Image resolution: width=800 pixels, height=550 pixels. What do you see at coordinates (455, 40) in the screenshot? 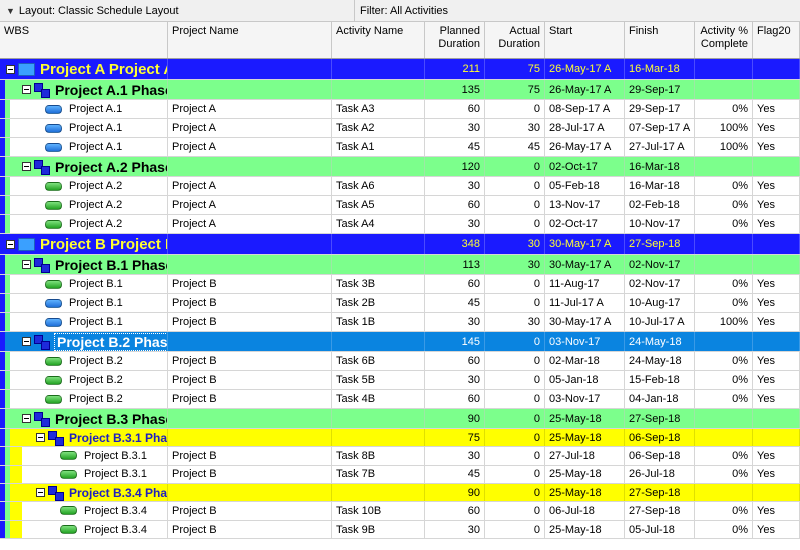
I see `column-header-planned-duration: Planned Duration` at bounding box center [455, 40].